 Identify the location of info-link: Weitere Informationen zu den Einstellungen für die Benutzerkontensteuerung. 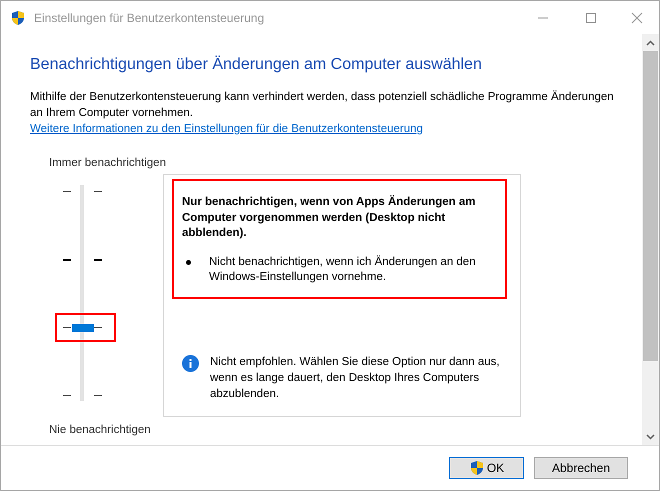
(226, 129).